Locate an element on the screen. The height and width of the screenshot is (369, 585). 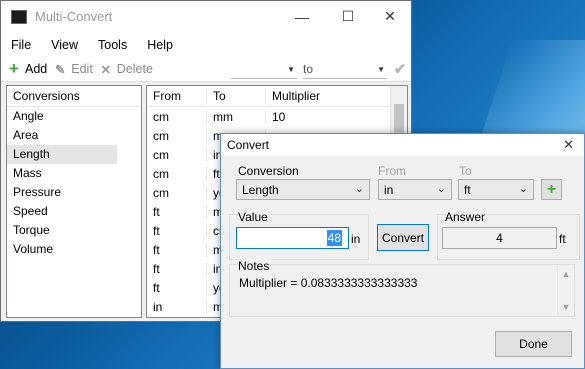
list-item-pressure: Pressure is located at coordinates (74, 192).